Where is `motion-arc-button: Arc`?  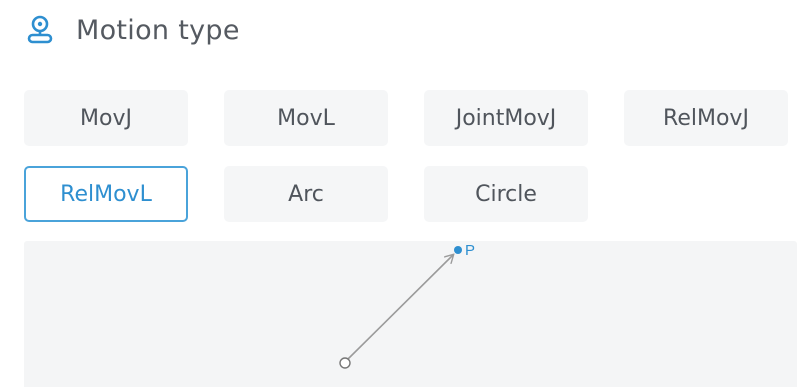 motion-arc-button: Arc is located at coordinates (306, 194).